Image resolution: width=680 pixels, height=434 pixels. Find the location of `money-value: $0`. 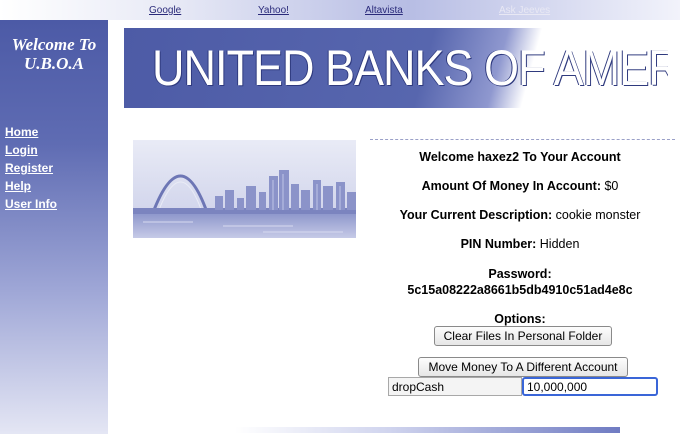

money-value: $0 is located at coordinates (611, 186).